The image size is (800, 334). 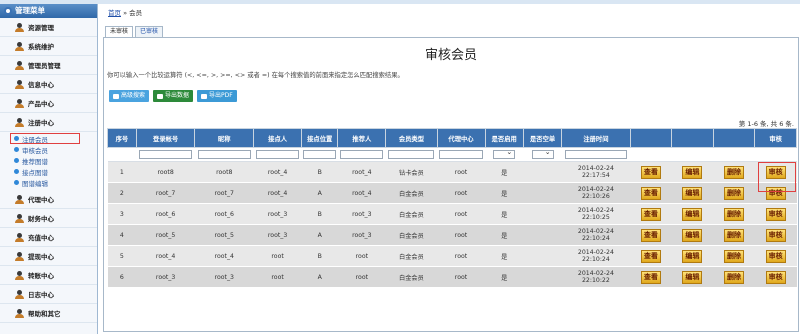 I want to click on bullet-icon, so click(x=16, y=171).